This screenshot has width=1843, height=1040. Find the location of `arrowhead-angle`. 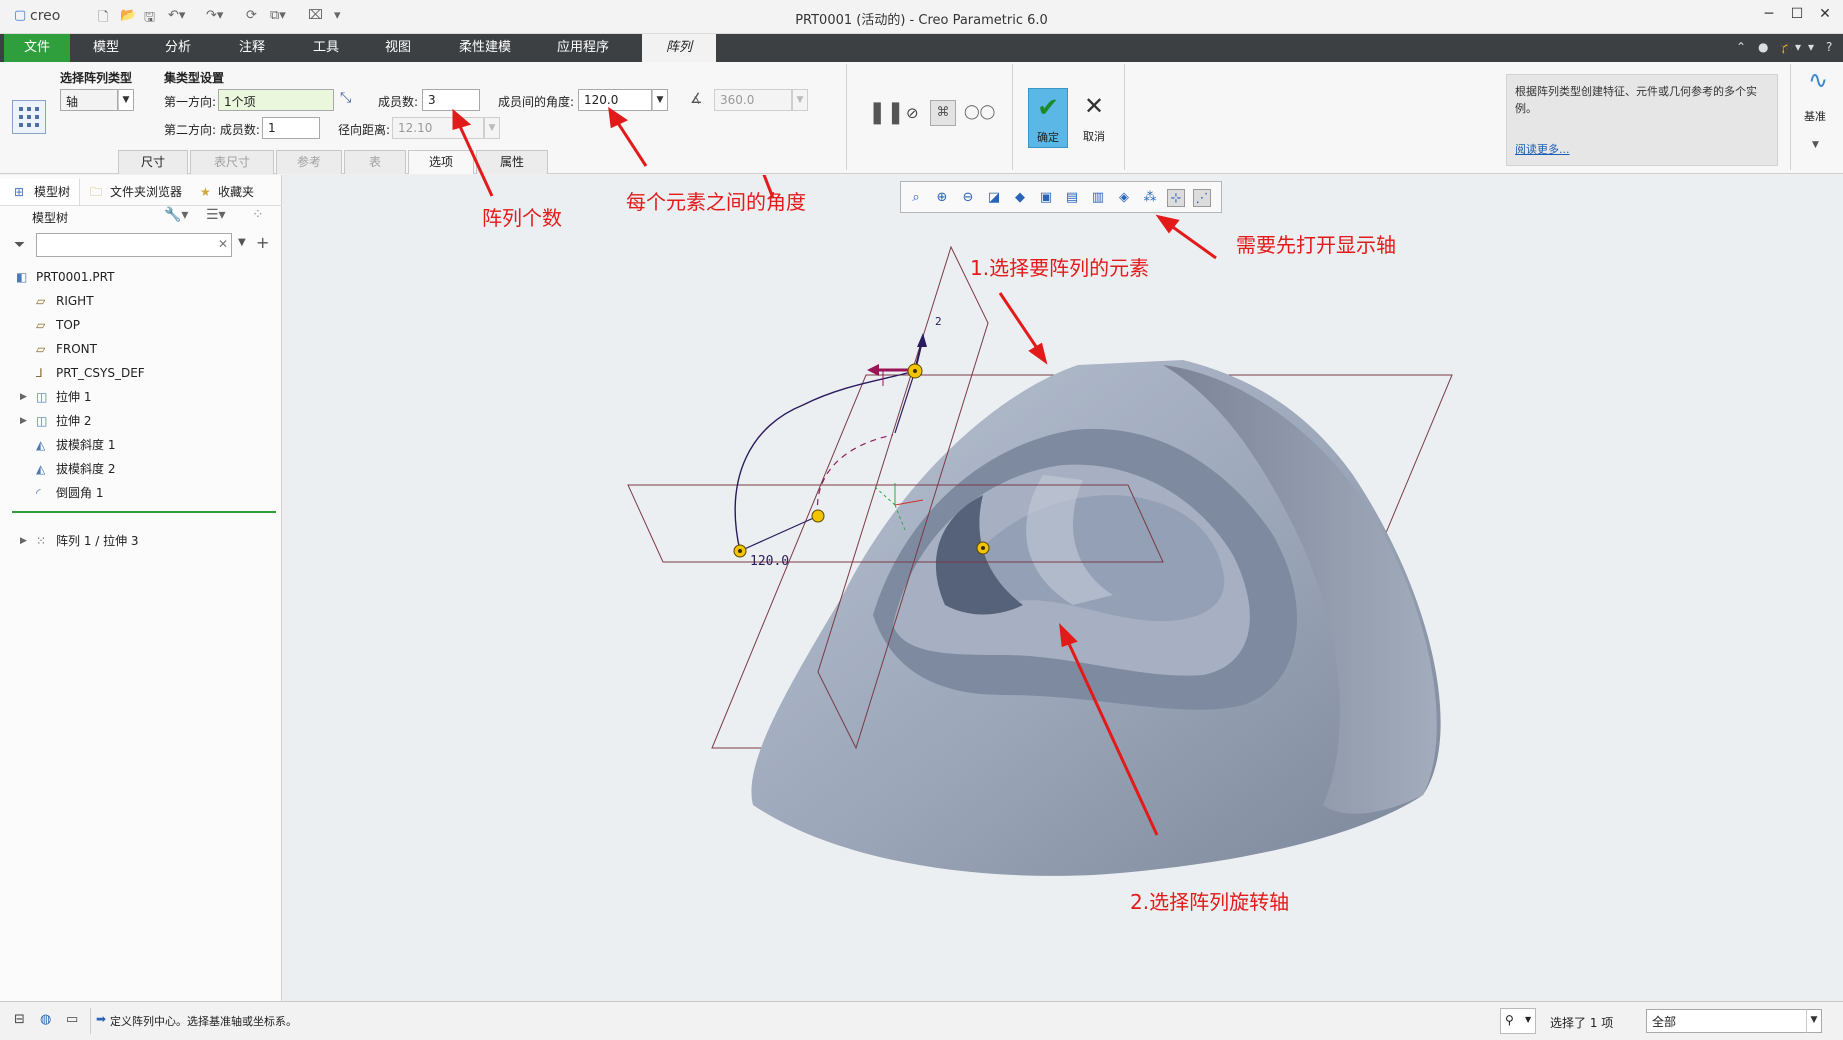

arrowhead-angle is located at coordinates (618, 117).